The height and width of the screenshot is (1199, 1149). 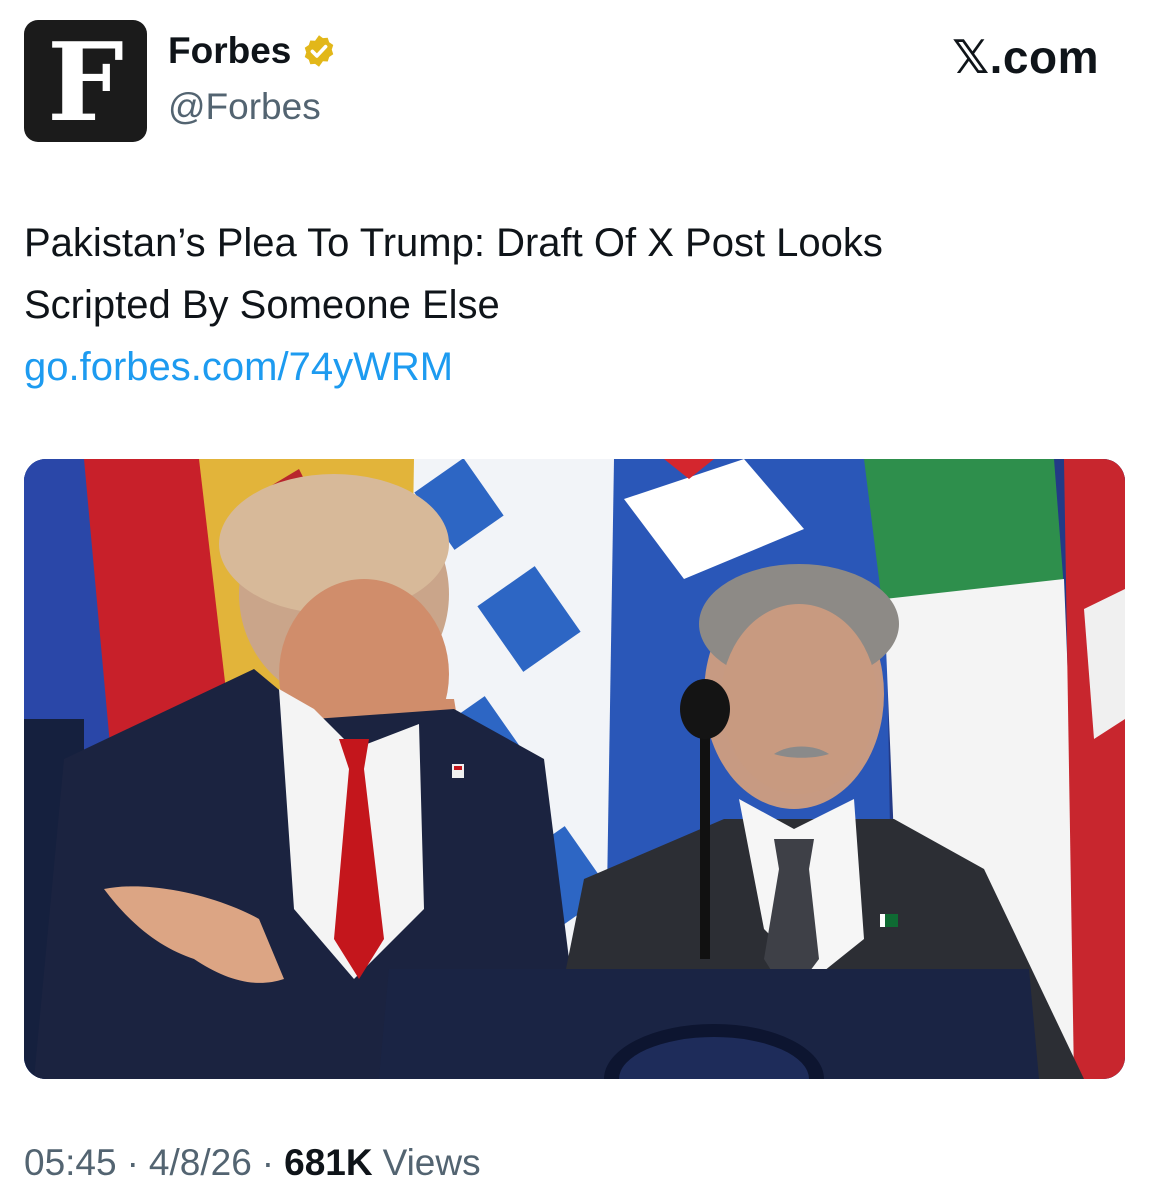 What do you see at coordinates (319, 51) in the screenshot?
I see `verified-badge-icon` at bounding box center [319, 51].